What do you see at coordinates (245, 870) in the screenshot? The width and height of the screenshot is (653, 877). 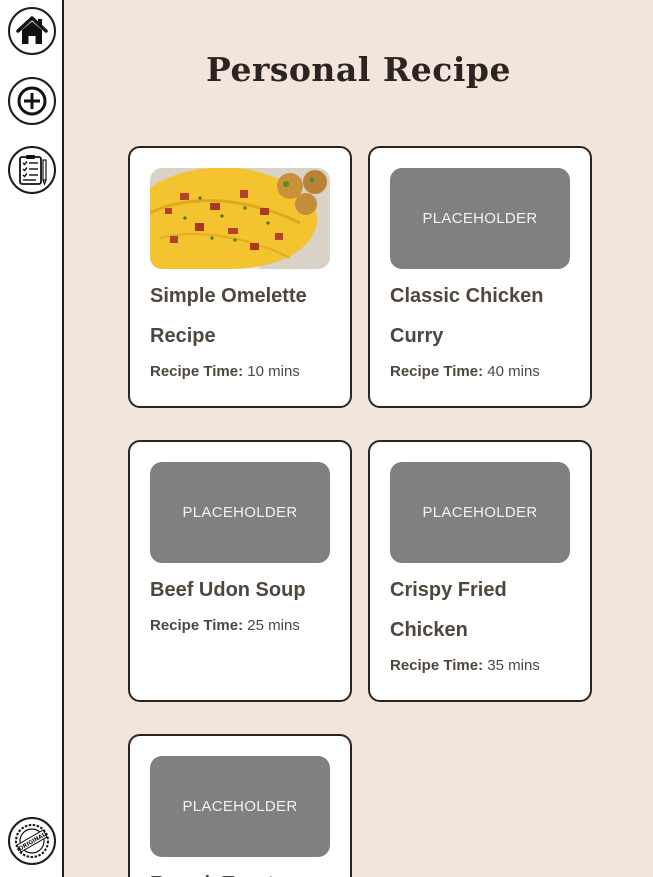 I see `recipe-name: French Toast` at bounding box center [245, 870].